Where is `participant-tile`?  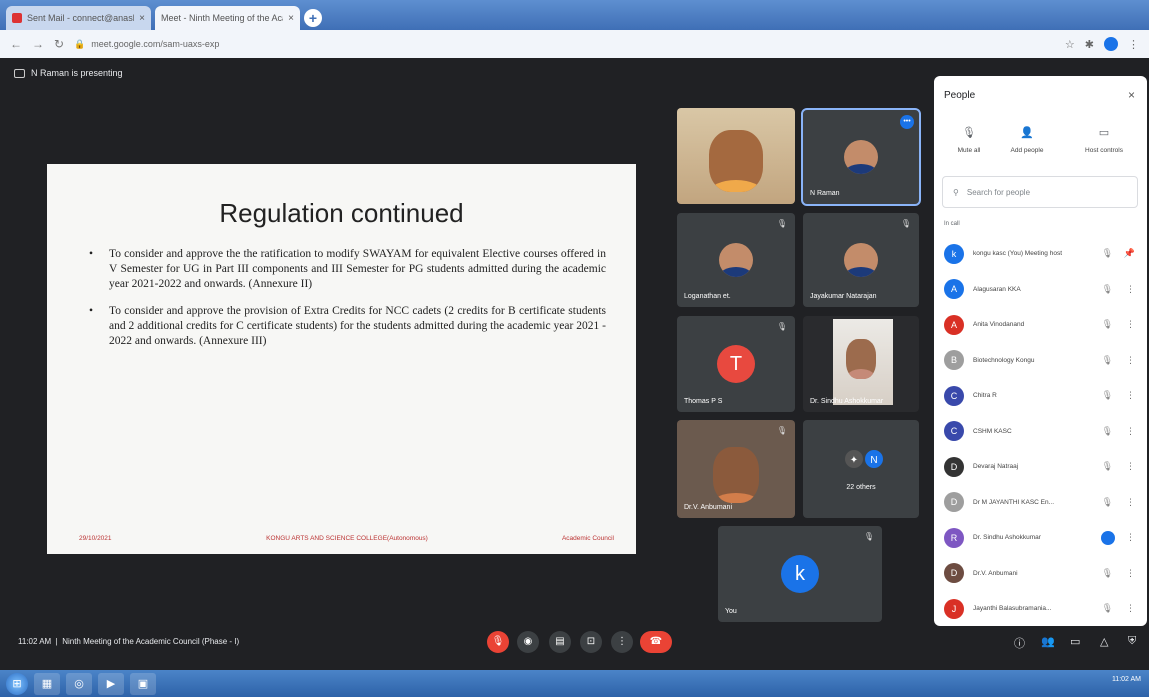
participant-tile is located at coordinates (736, 156).